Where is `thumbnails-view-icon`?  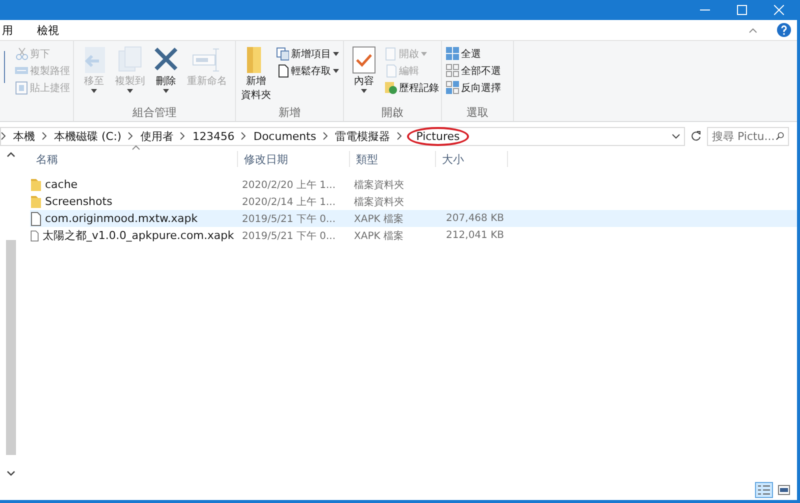 thumbnails-view-icon is located at coordinates (784, 490).